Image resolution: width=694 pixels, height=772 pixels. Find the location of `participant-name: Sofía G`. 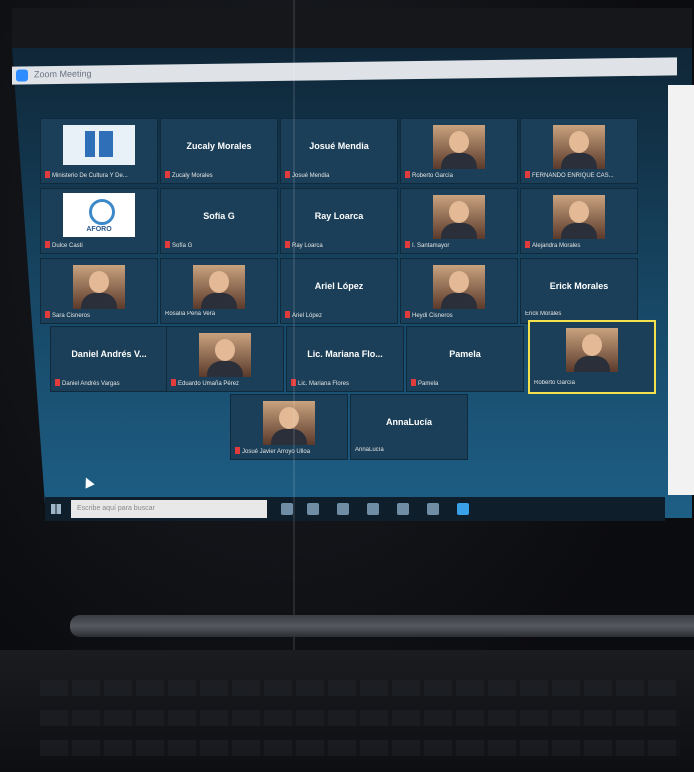

participant-name: Sofía G is located at coordinates (219, 216).